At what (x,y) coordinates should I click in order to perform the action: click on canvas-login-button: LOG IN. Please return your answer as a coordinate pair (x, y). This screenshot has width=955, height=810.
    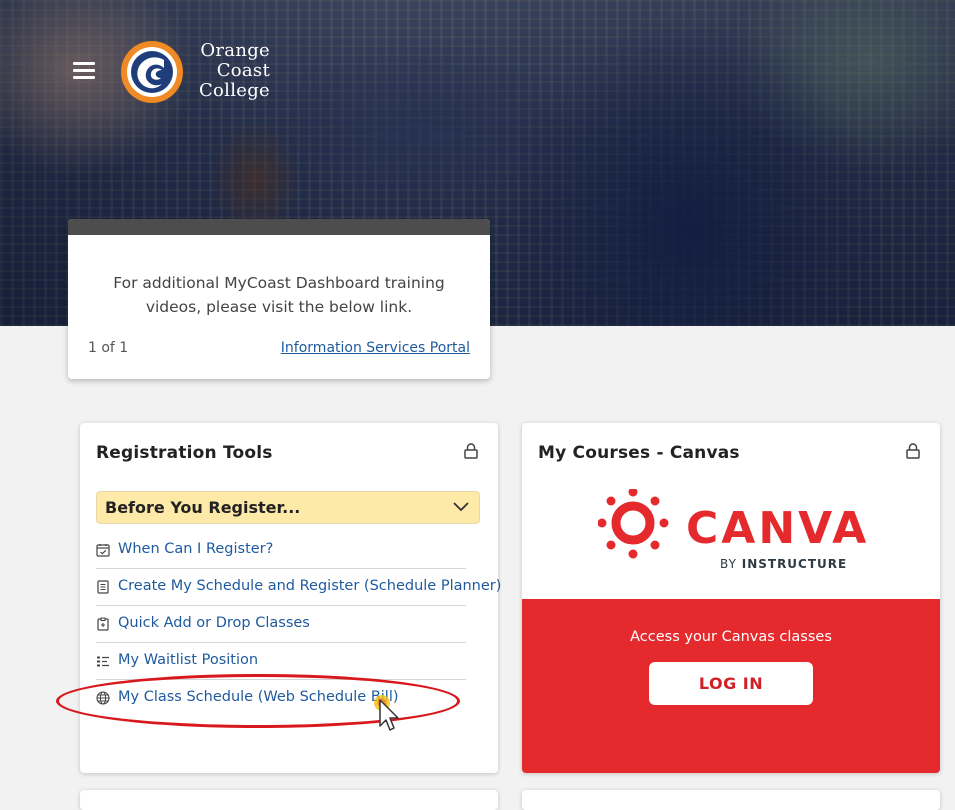
    Looking at the image, I should click on (731, 683).